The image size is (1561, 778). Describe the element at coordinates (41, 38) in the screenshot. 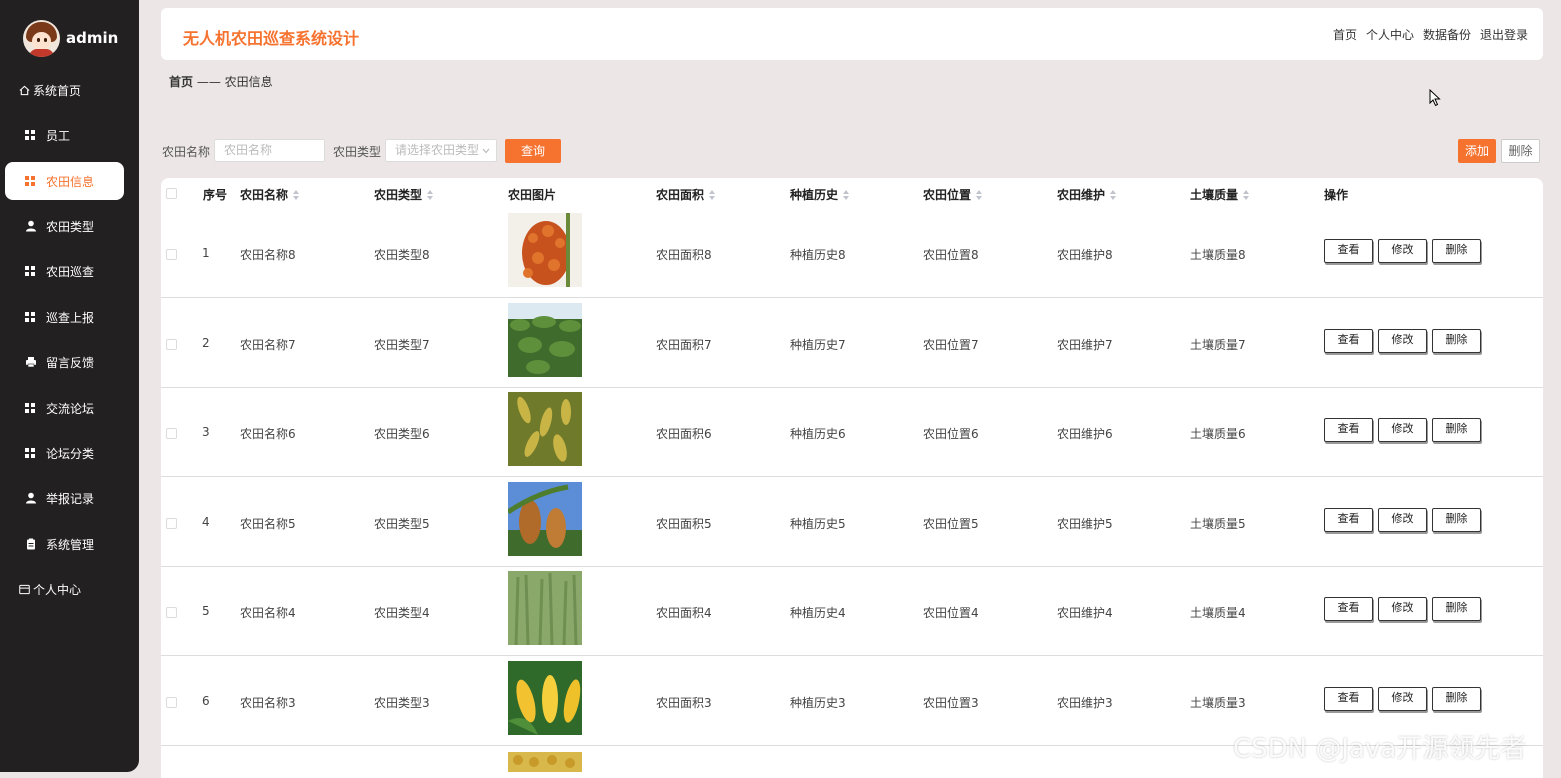

I see `avatar` at that location.